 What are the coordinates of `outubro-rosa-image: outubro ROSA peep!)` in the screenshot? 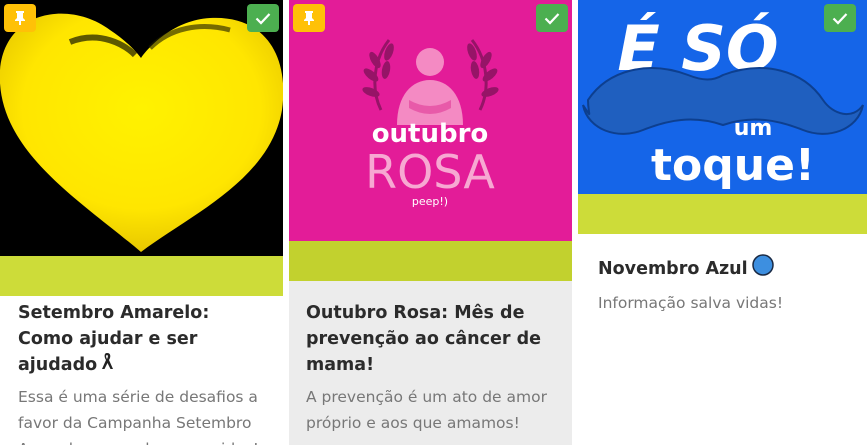 It's located at (430, 123).